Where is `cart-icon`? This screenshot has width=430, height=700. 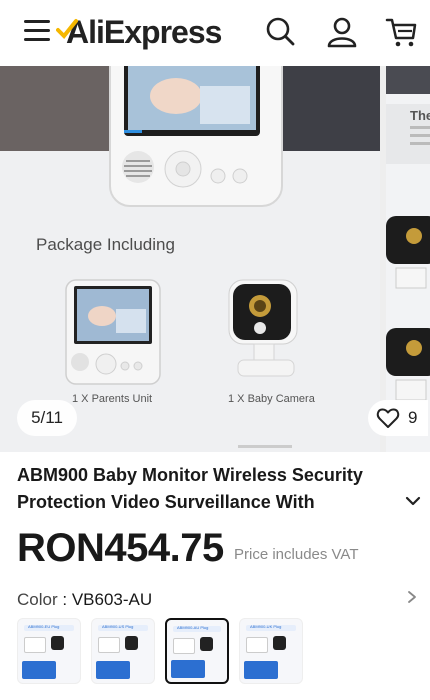 cart-icon is located at coordinates (402, 32).